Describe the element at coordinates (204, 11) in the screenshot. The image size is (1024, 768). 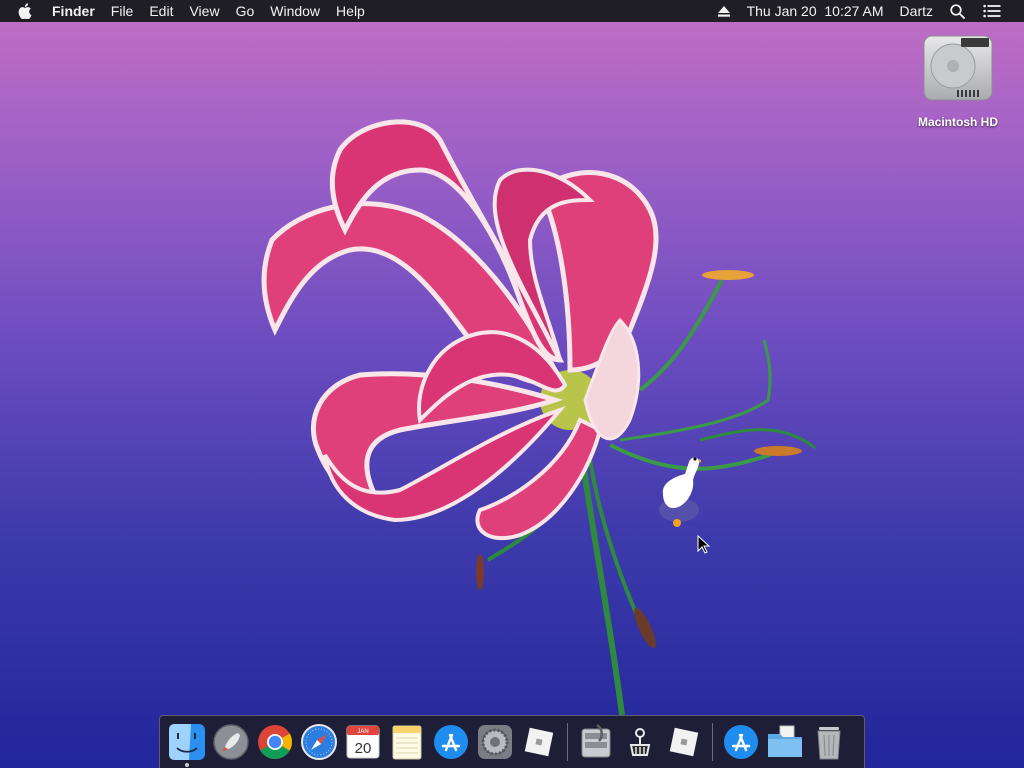
I see `menu-view: View` at that location.